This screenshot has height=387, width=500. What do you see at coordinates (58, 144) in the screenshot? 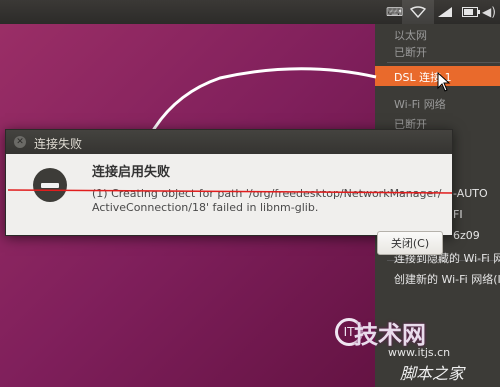
I see `dialog-title: 连接失败` at bounding box center [58, 144].